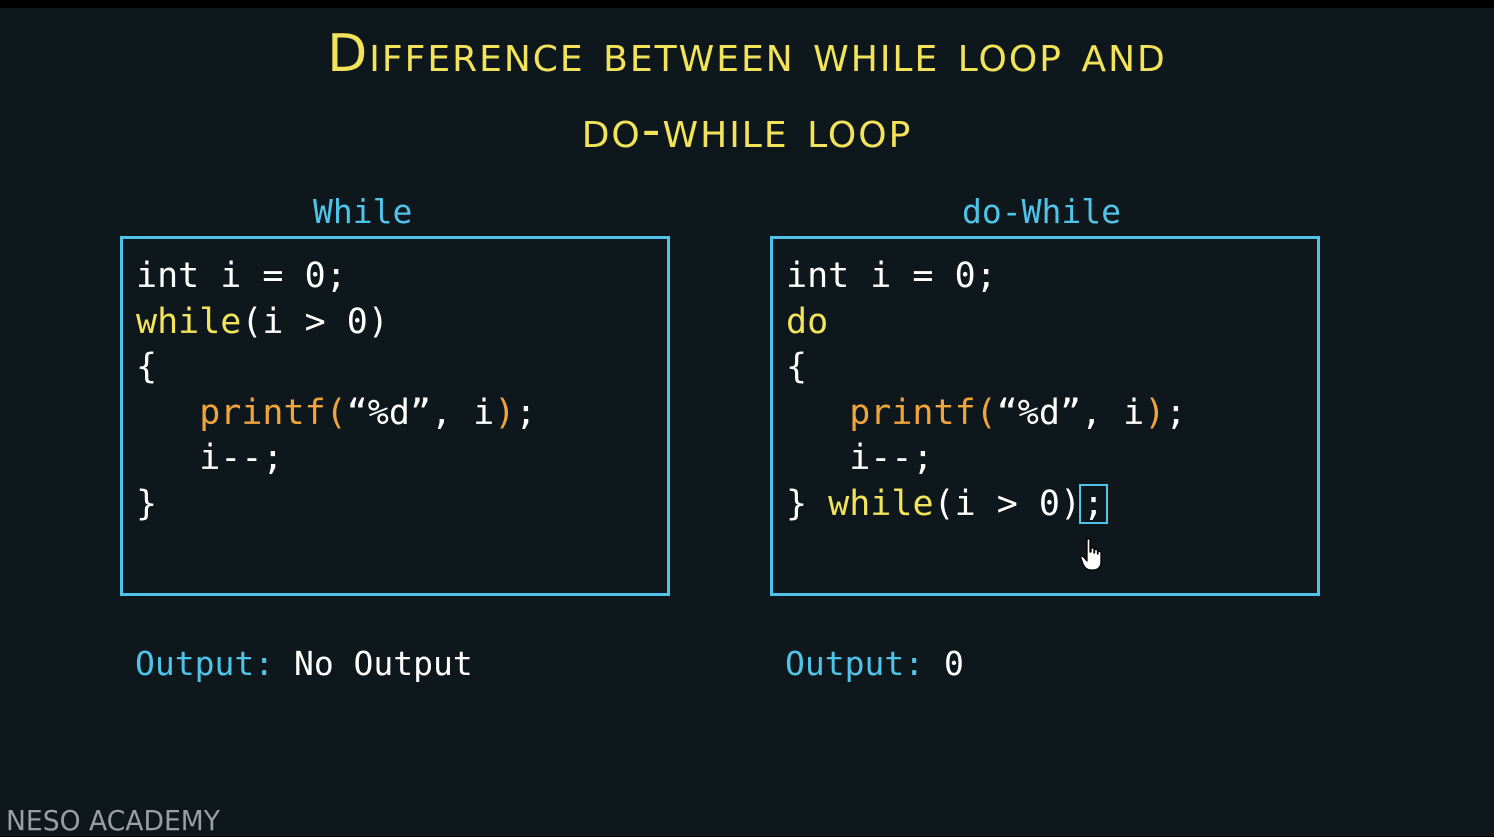  What do you see at coordinates (807, 321) in the screenshot?
I see `do-keyword: do` at bounding box center [807, 321].